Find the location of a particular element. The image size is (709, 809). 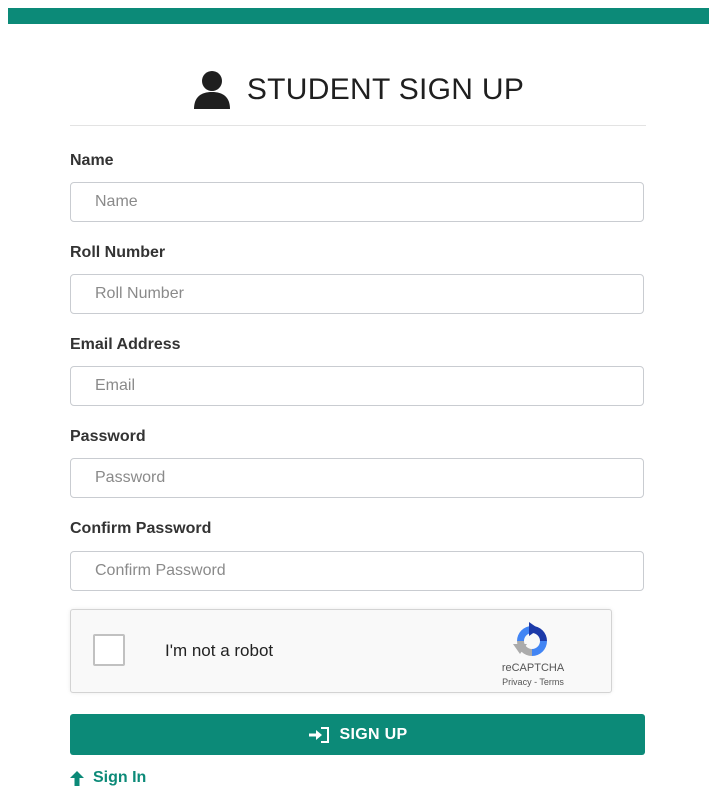

user-icon is located at coordinates (211, 90).